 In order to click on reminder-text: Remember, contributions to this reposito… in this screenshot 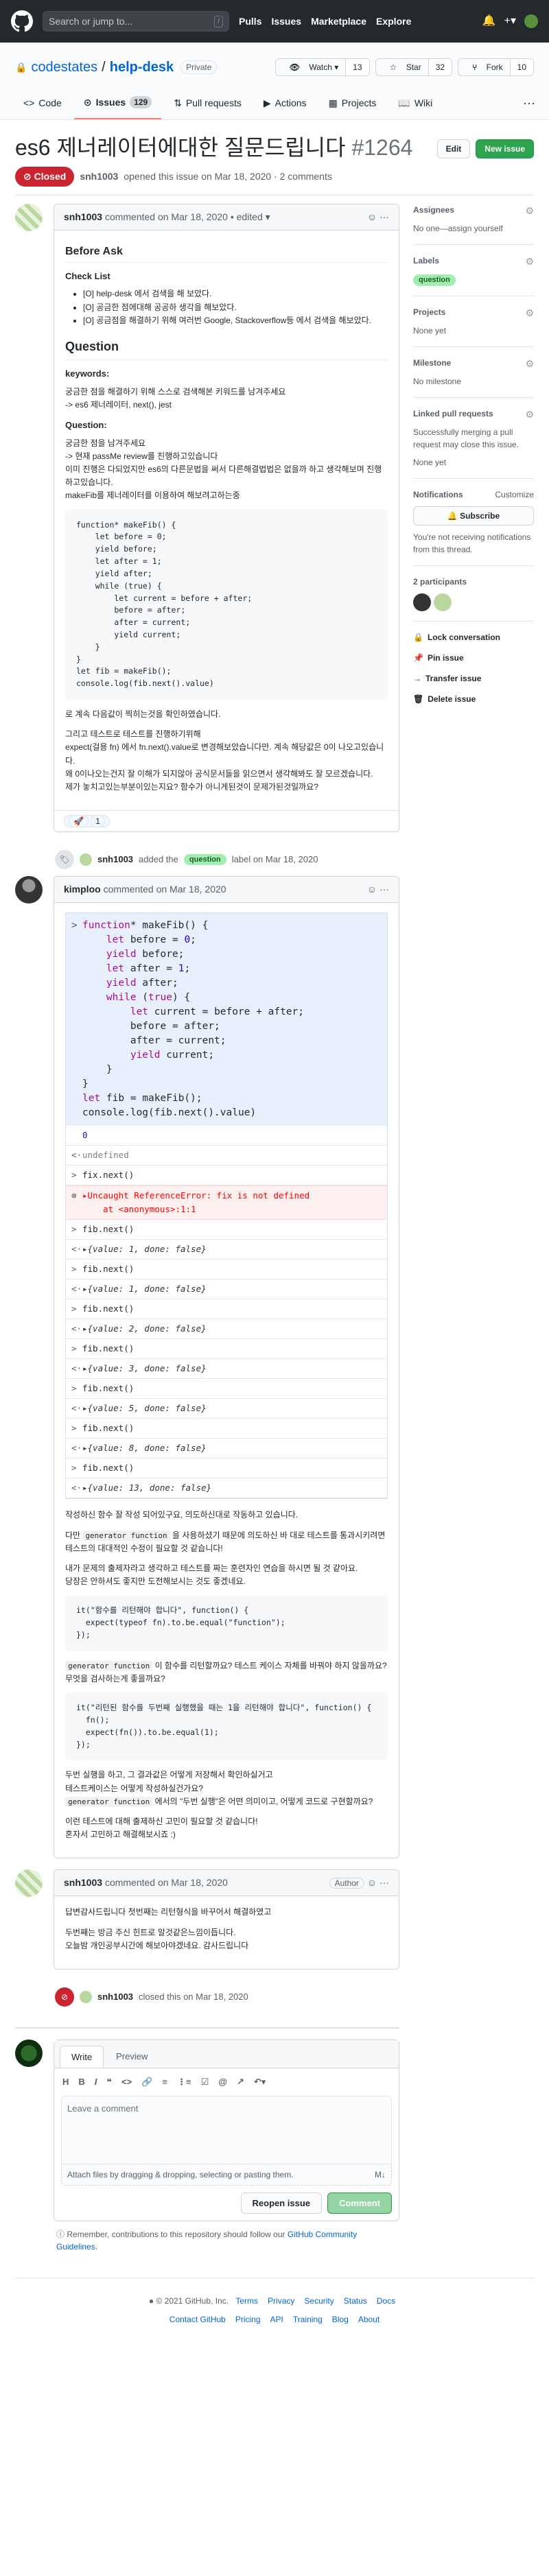, I will do `click(176, 2235)`.